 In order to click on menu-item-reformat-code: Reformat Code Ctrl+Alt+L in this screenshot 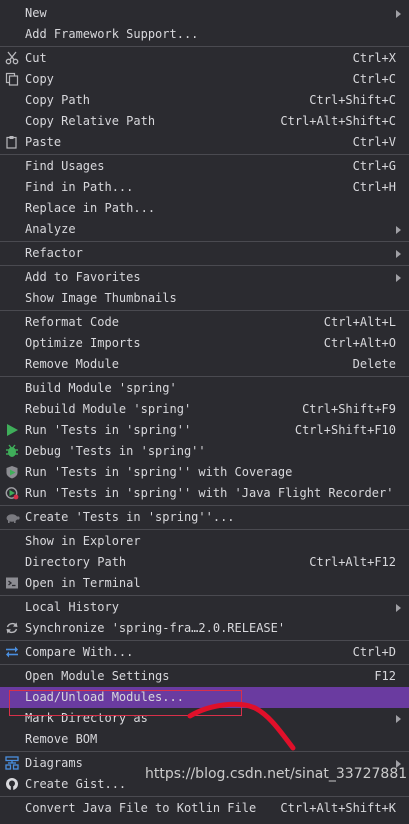, I will do `click(204, 322)`.